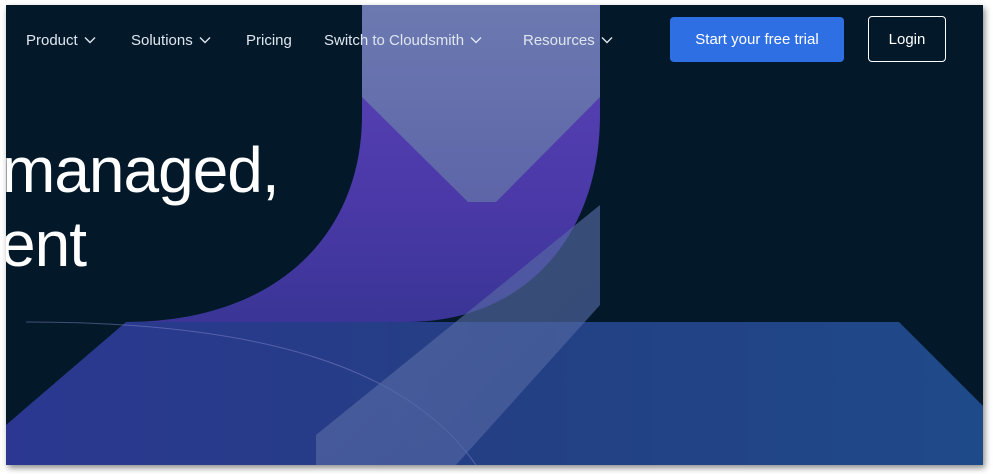  I want to click on nav-item-pricing: Pricing, so click(269, 40).